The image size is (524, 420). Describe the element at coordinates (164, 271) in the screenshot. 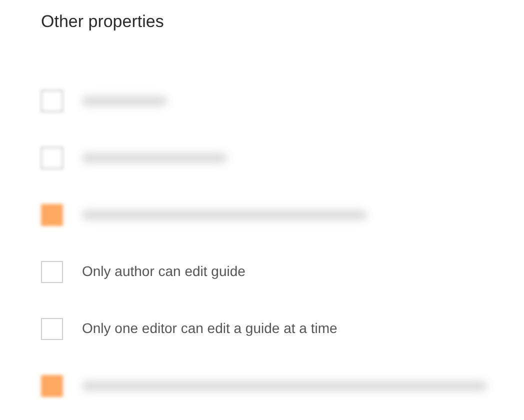

I see `option-label: Only author can edit guide` at that location.